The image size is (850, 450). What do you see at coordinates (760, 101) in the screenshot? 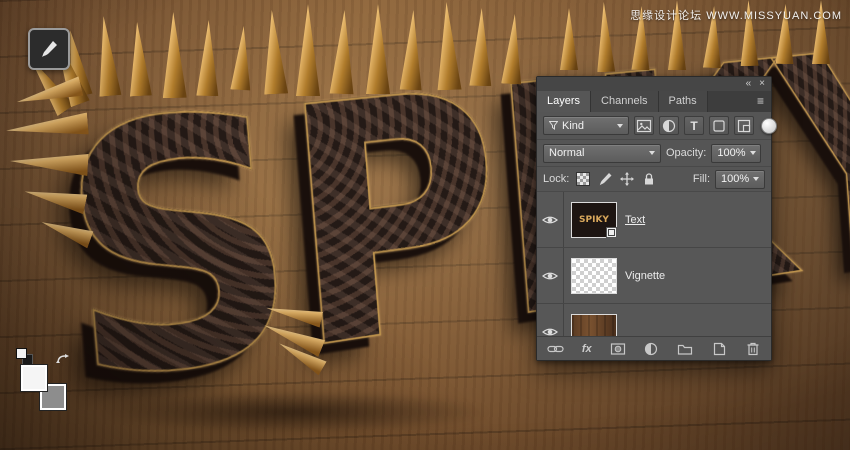
I see `panel-menu-icon: ≡` at bounding box center [760, 101].